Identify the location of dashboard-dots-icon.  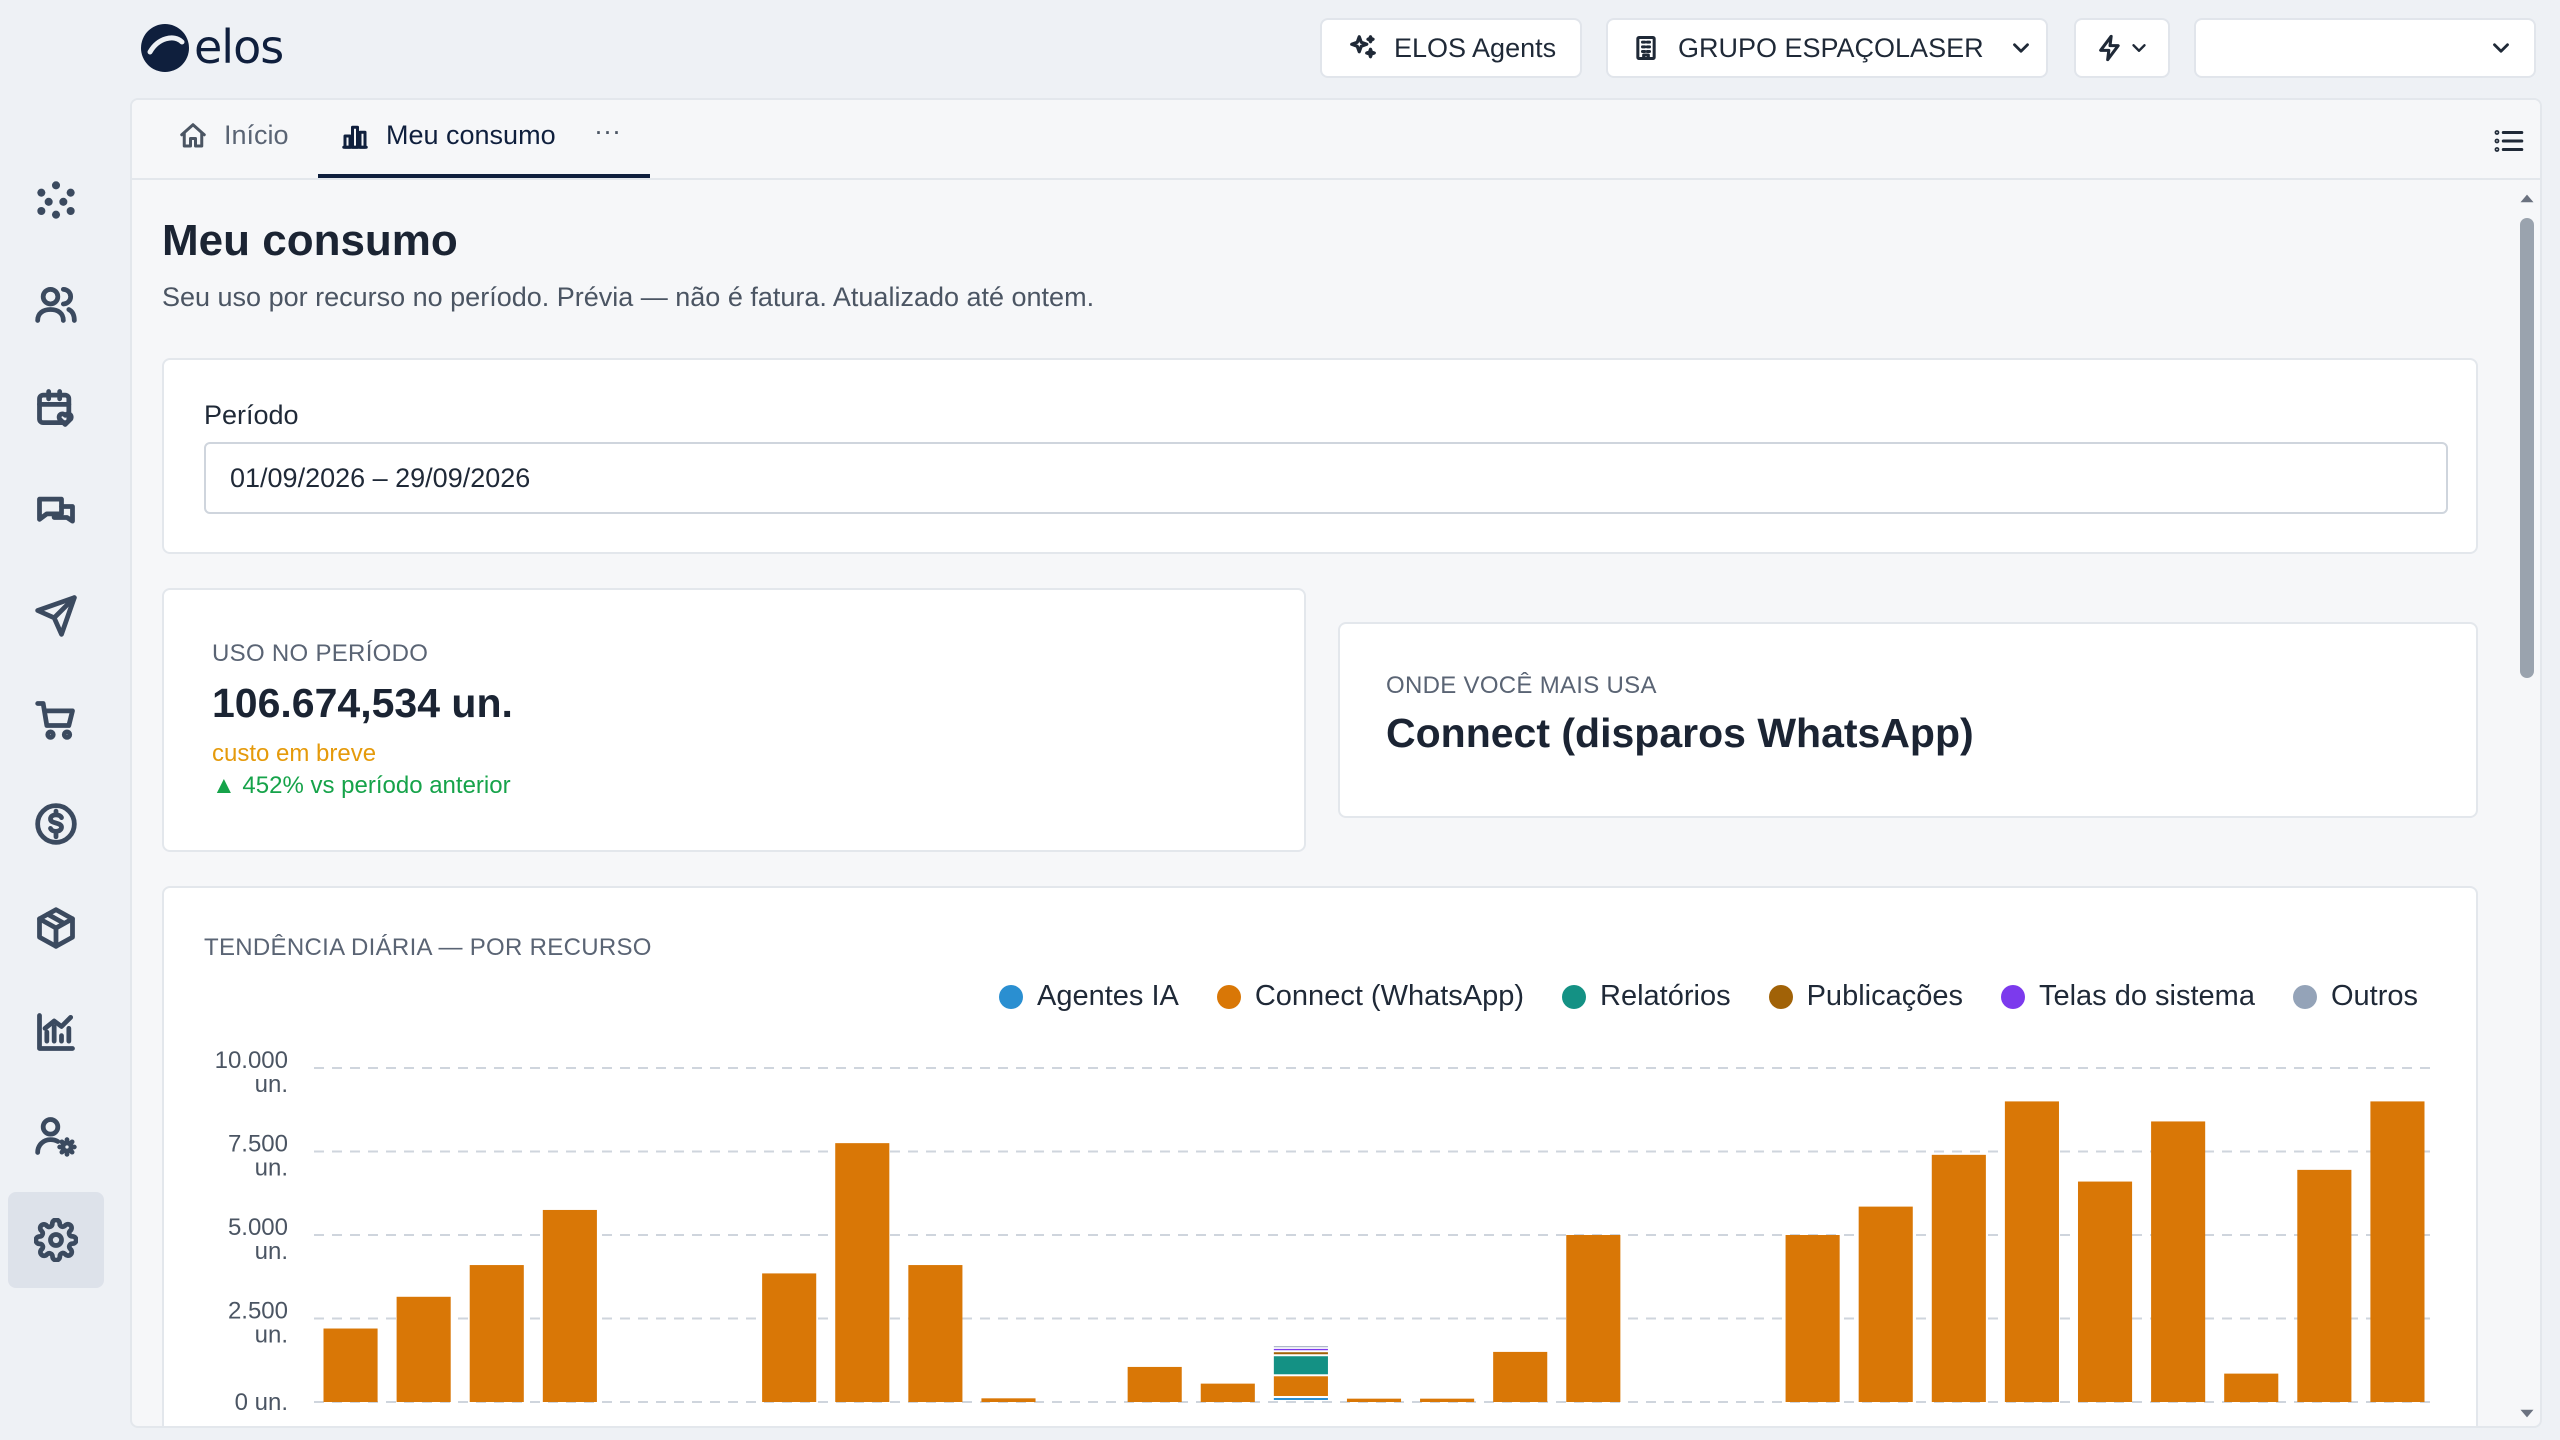
(56, 200).